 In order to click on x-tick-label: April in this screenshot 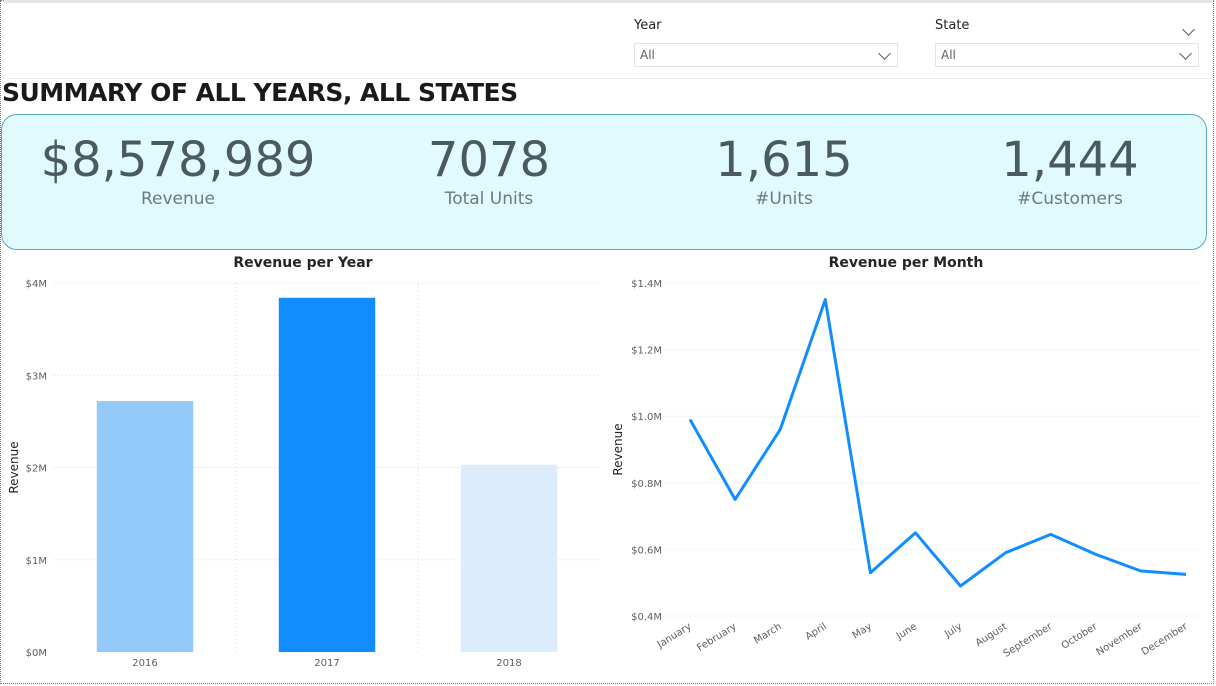, I will do `click(816, 631)`.